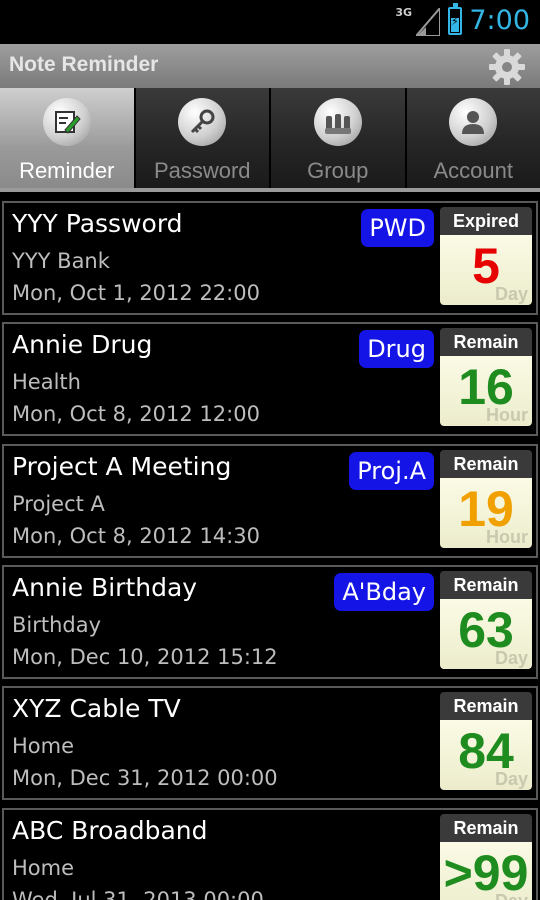  Describe the element at coordinates (58, 504) in the screenshot. I see `reminder-category: Project A` at that location.